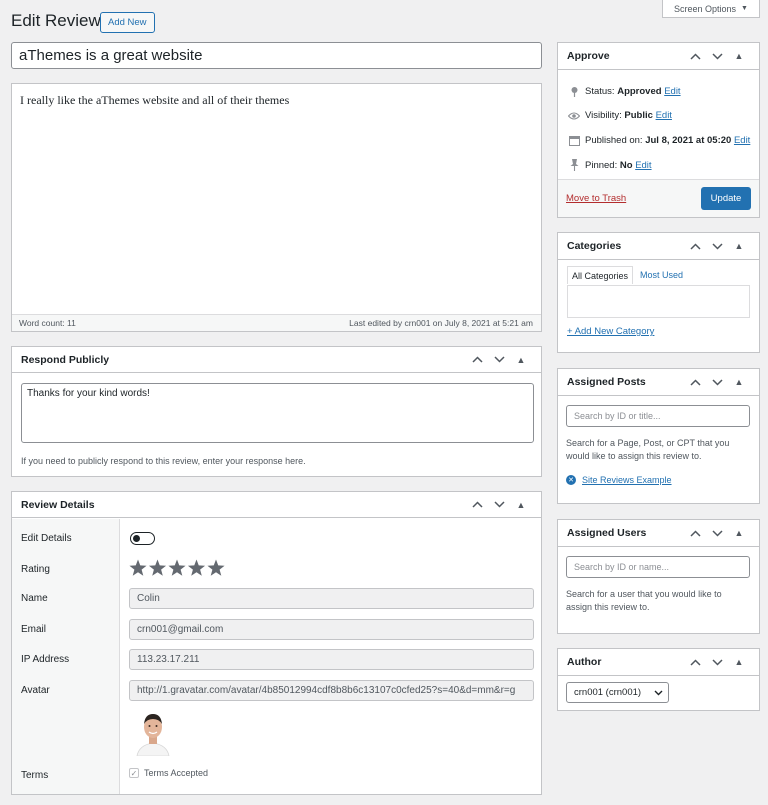 The width and height of the screenshot is (768, 805). I want to click on chevron-down-icon, so click(658, 692).